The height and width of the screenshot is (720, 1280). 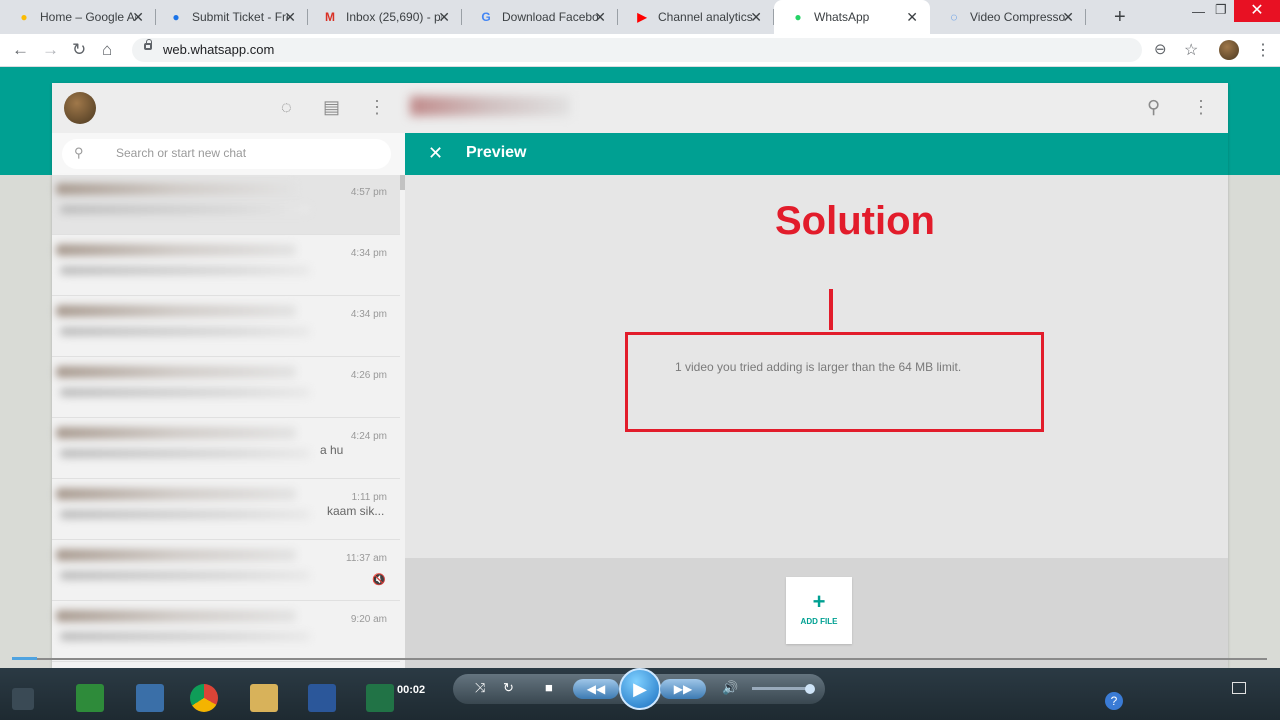 I want to click on repeat-icon: ↻, so click(x=508, y=688).